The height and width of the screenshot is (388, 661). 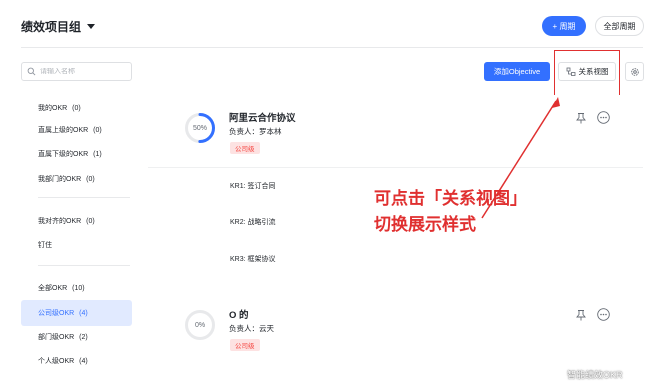 What do you see at coordinates (425, 225) in the screenshot?
I see `annotation-line: 切换展示样式` at bounding box center [425, 225].